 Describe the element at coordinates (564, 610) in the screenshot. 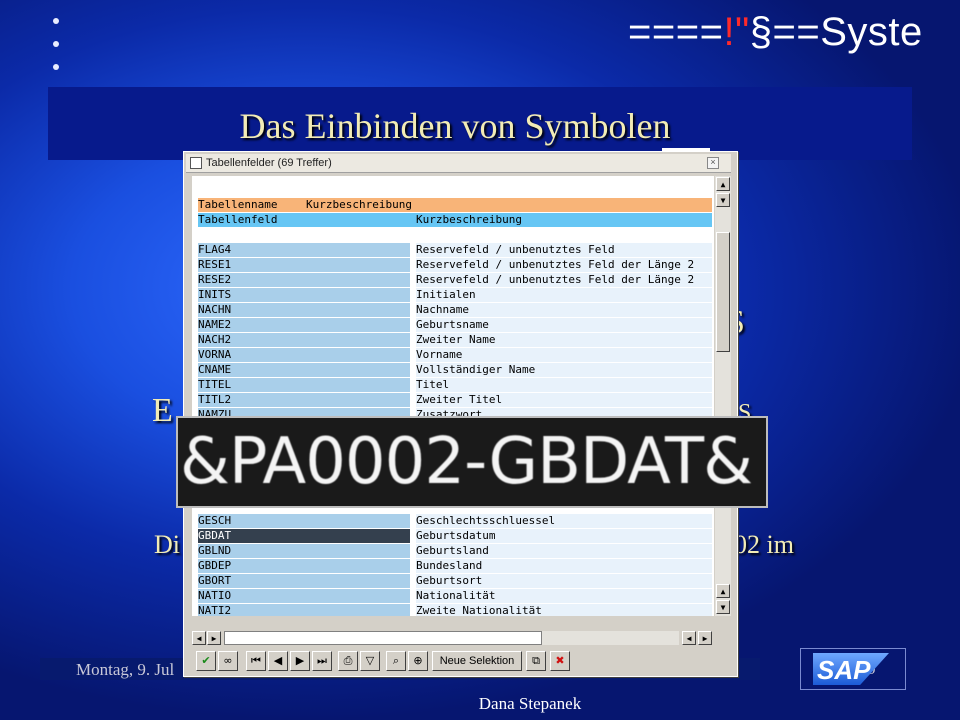

I see `field-description: Zweite Nationalität` at that location.